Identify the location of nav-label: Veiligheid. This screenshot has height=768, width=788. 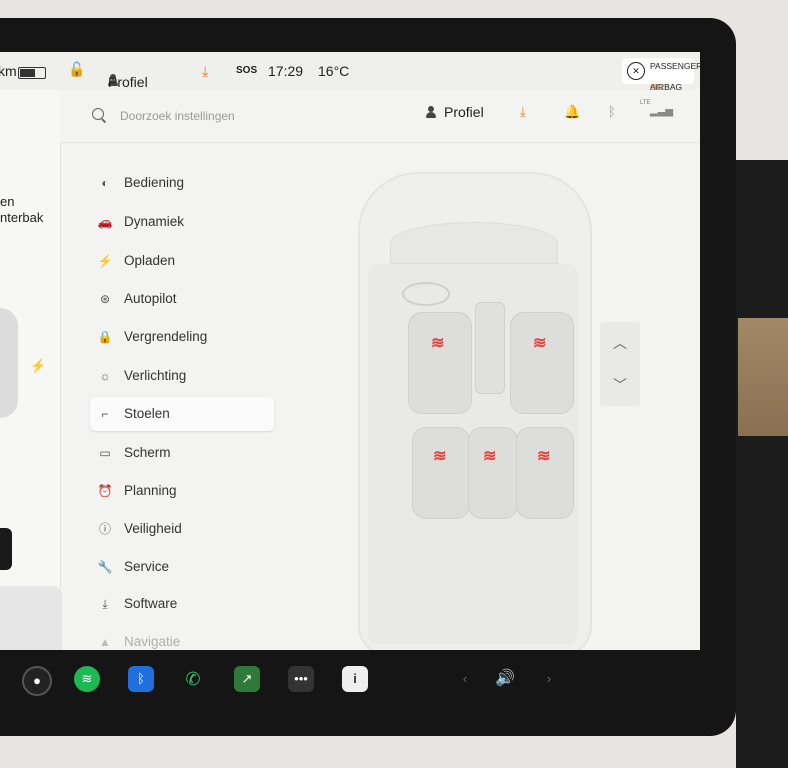
(153, 528).